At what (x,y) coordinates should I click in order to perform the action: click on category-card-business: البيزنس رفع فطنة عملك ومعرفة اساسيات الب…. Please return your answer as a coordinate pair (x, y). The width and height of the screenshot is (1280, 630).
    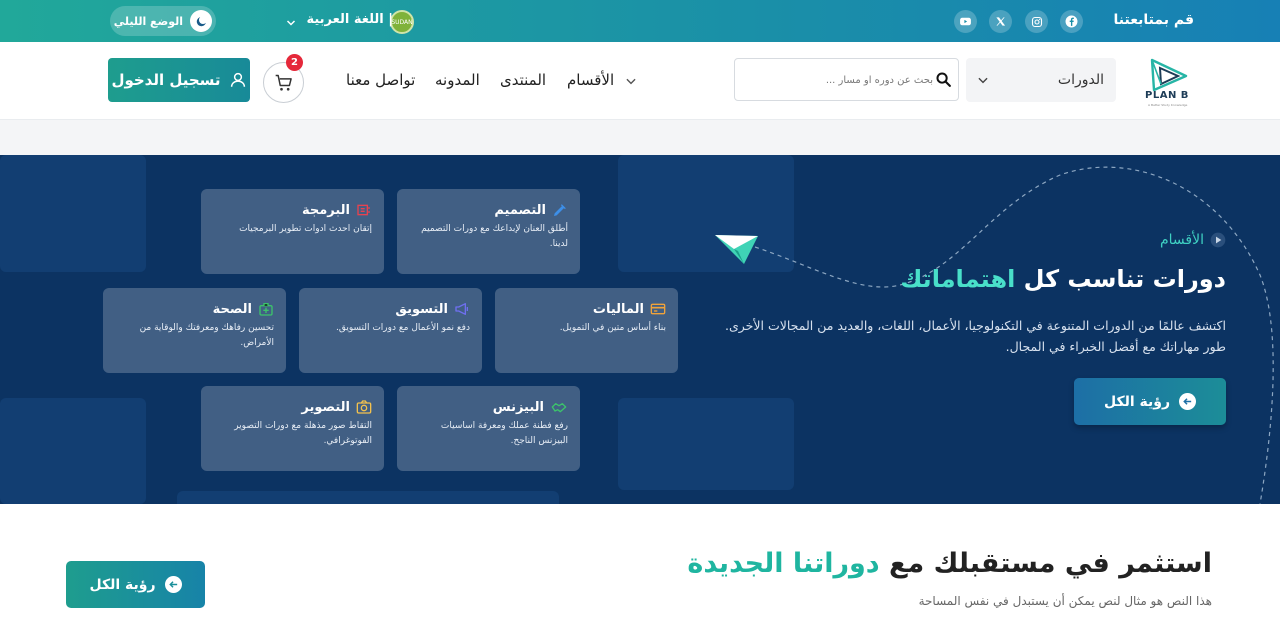
    Looking at the image, I should click on (488, 428).